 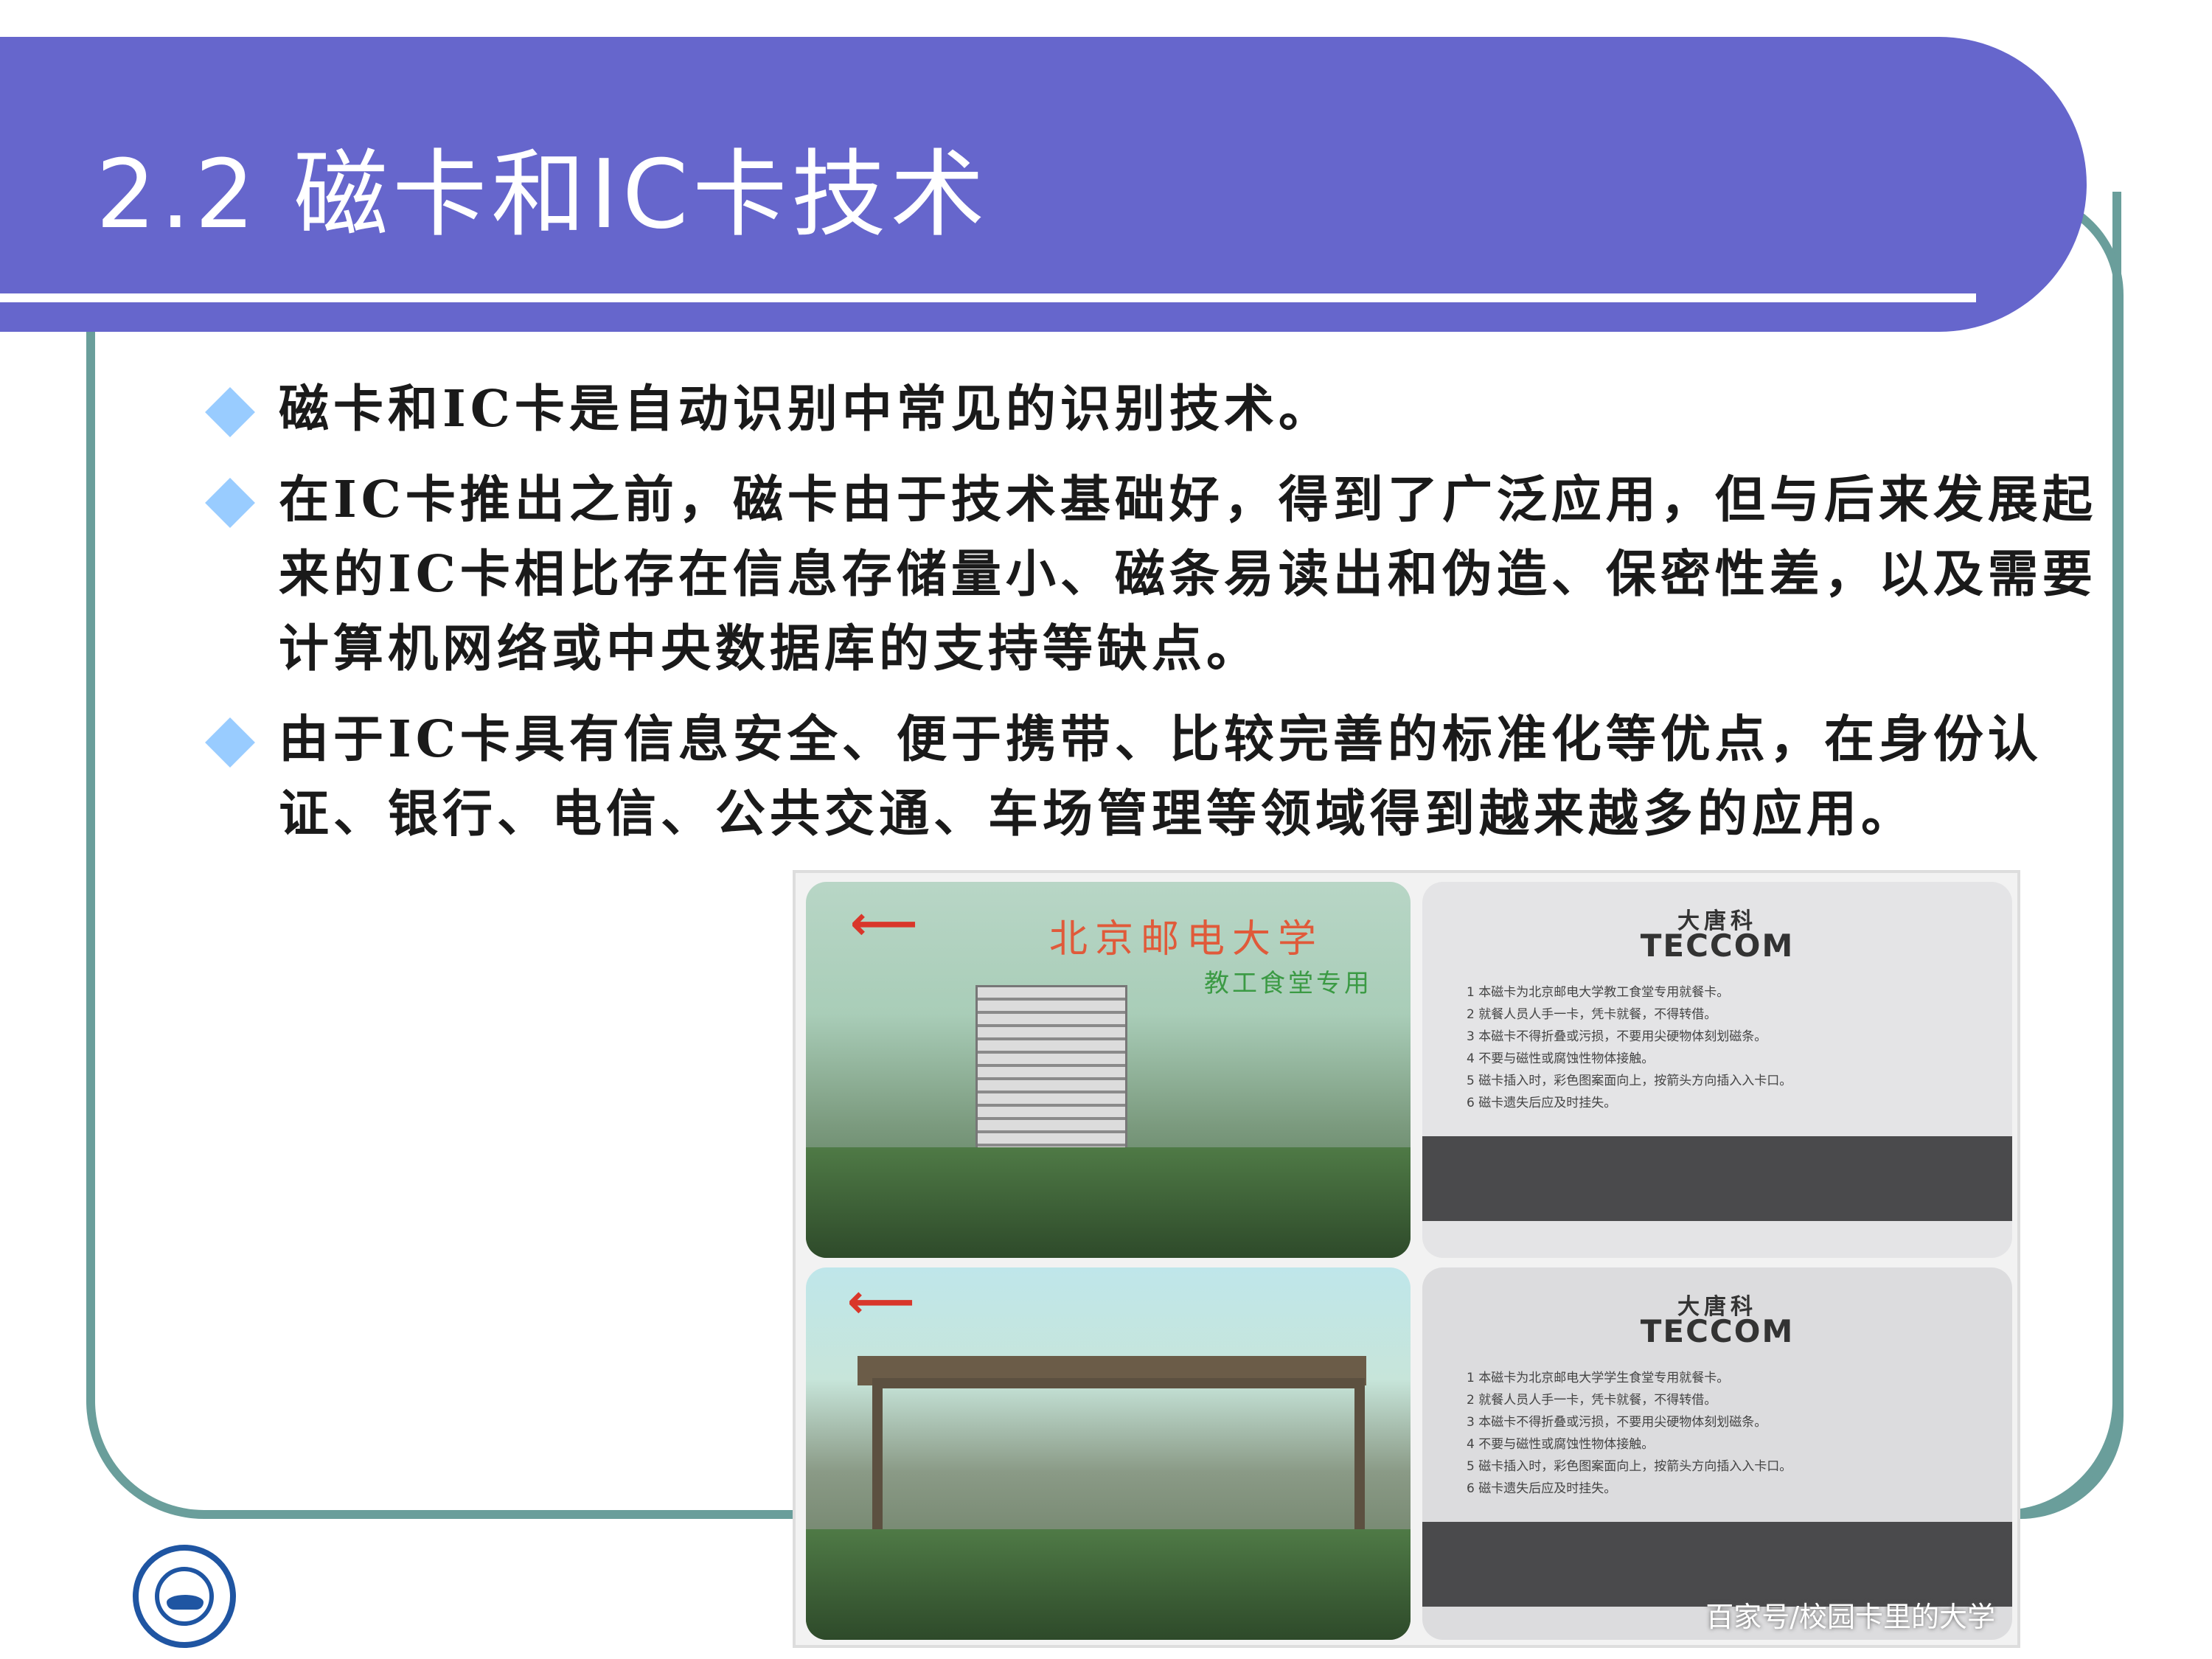 What do you see at coordinates (185, 1602) in the screenshot?
I see `seal-wing` at bounding box center [185, 1602].